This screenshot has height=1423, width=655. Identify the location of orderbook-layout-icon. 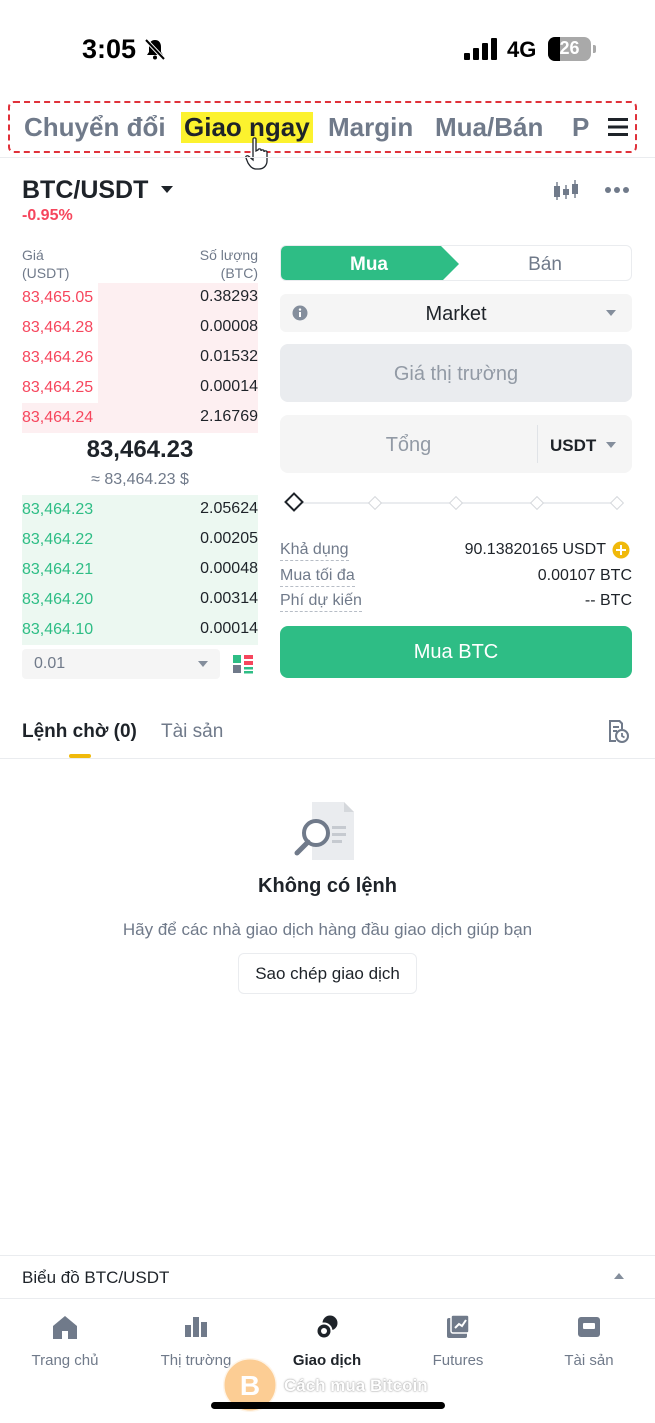
(243, 664).